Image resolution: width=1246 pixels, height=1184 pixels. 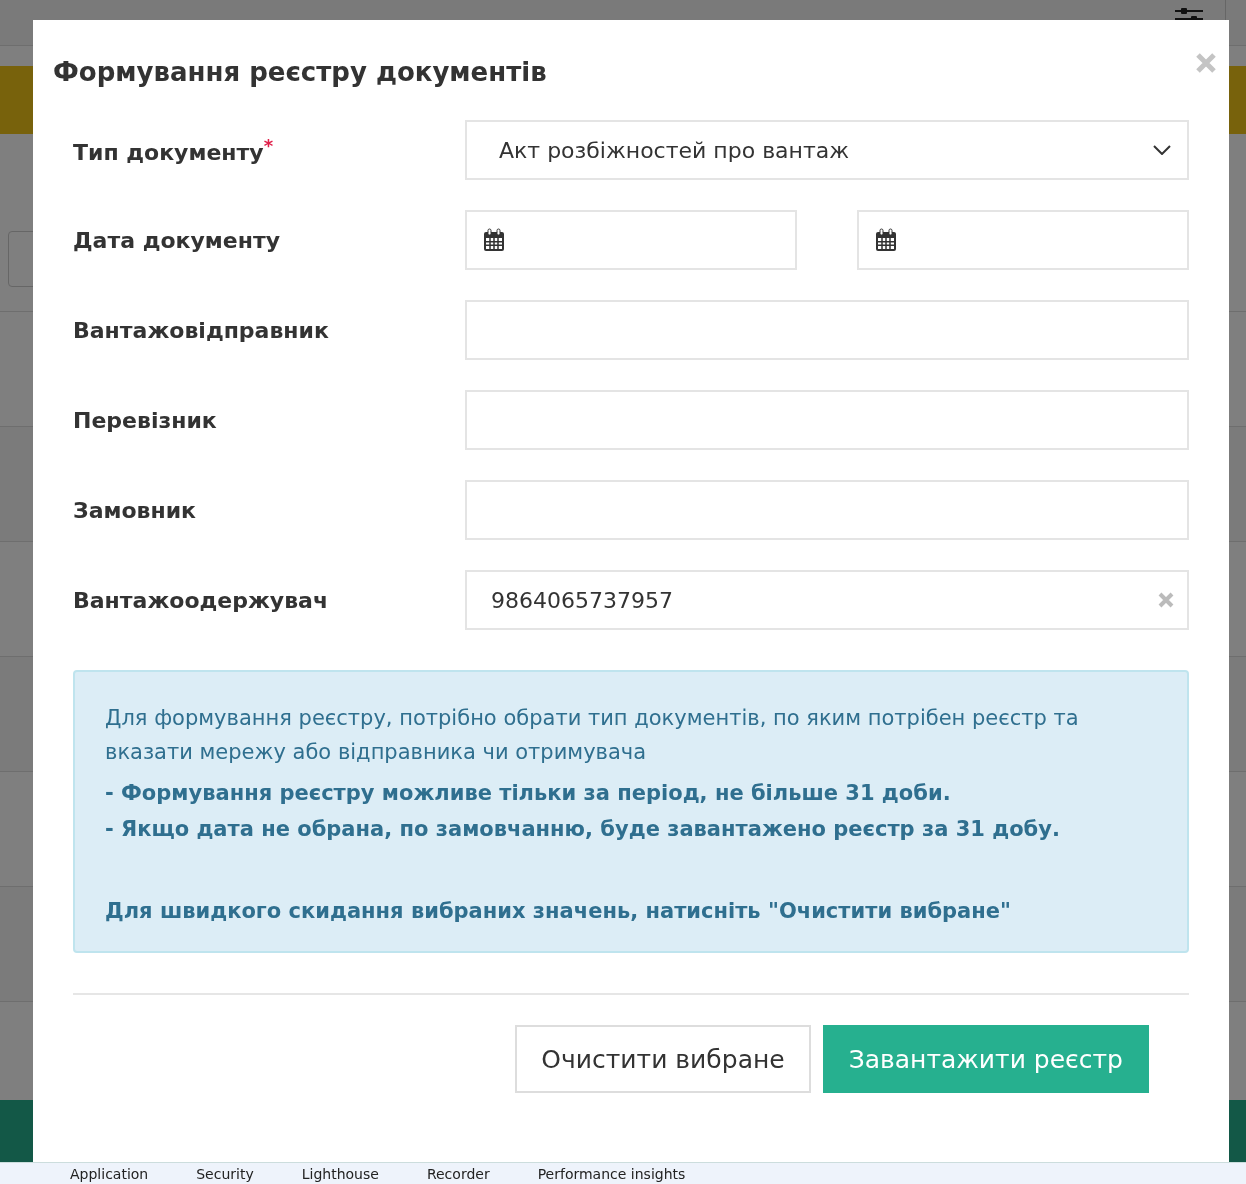 I want to click on field-label: Вантажовідправник, so click(x=201, y=330).